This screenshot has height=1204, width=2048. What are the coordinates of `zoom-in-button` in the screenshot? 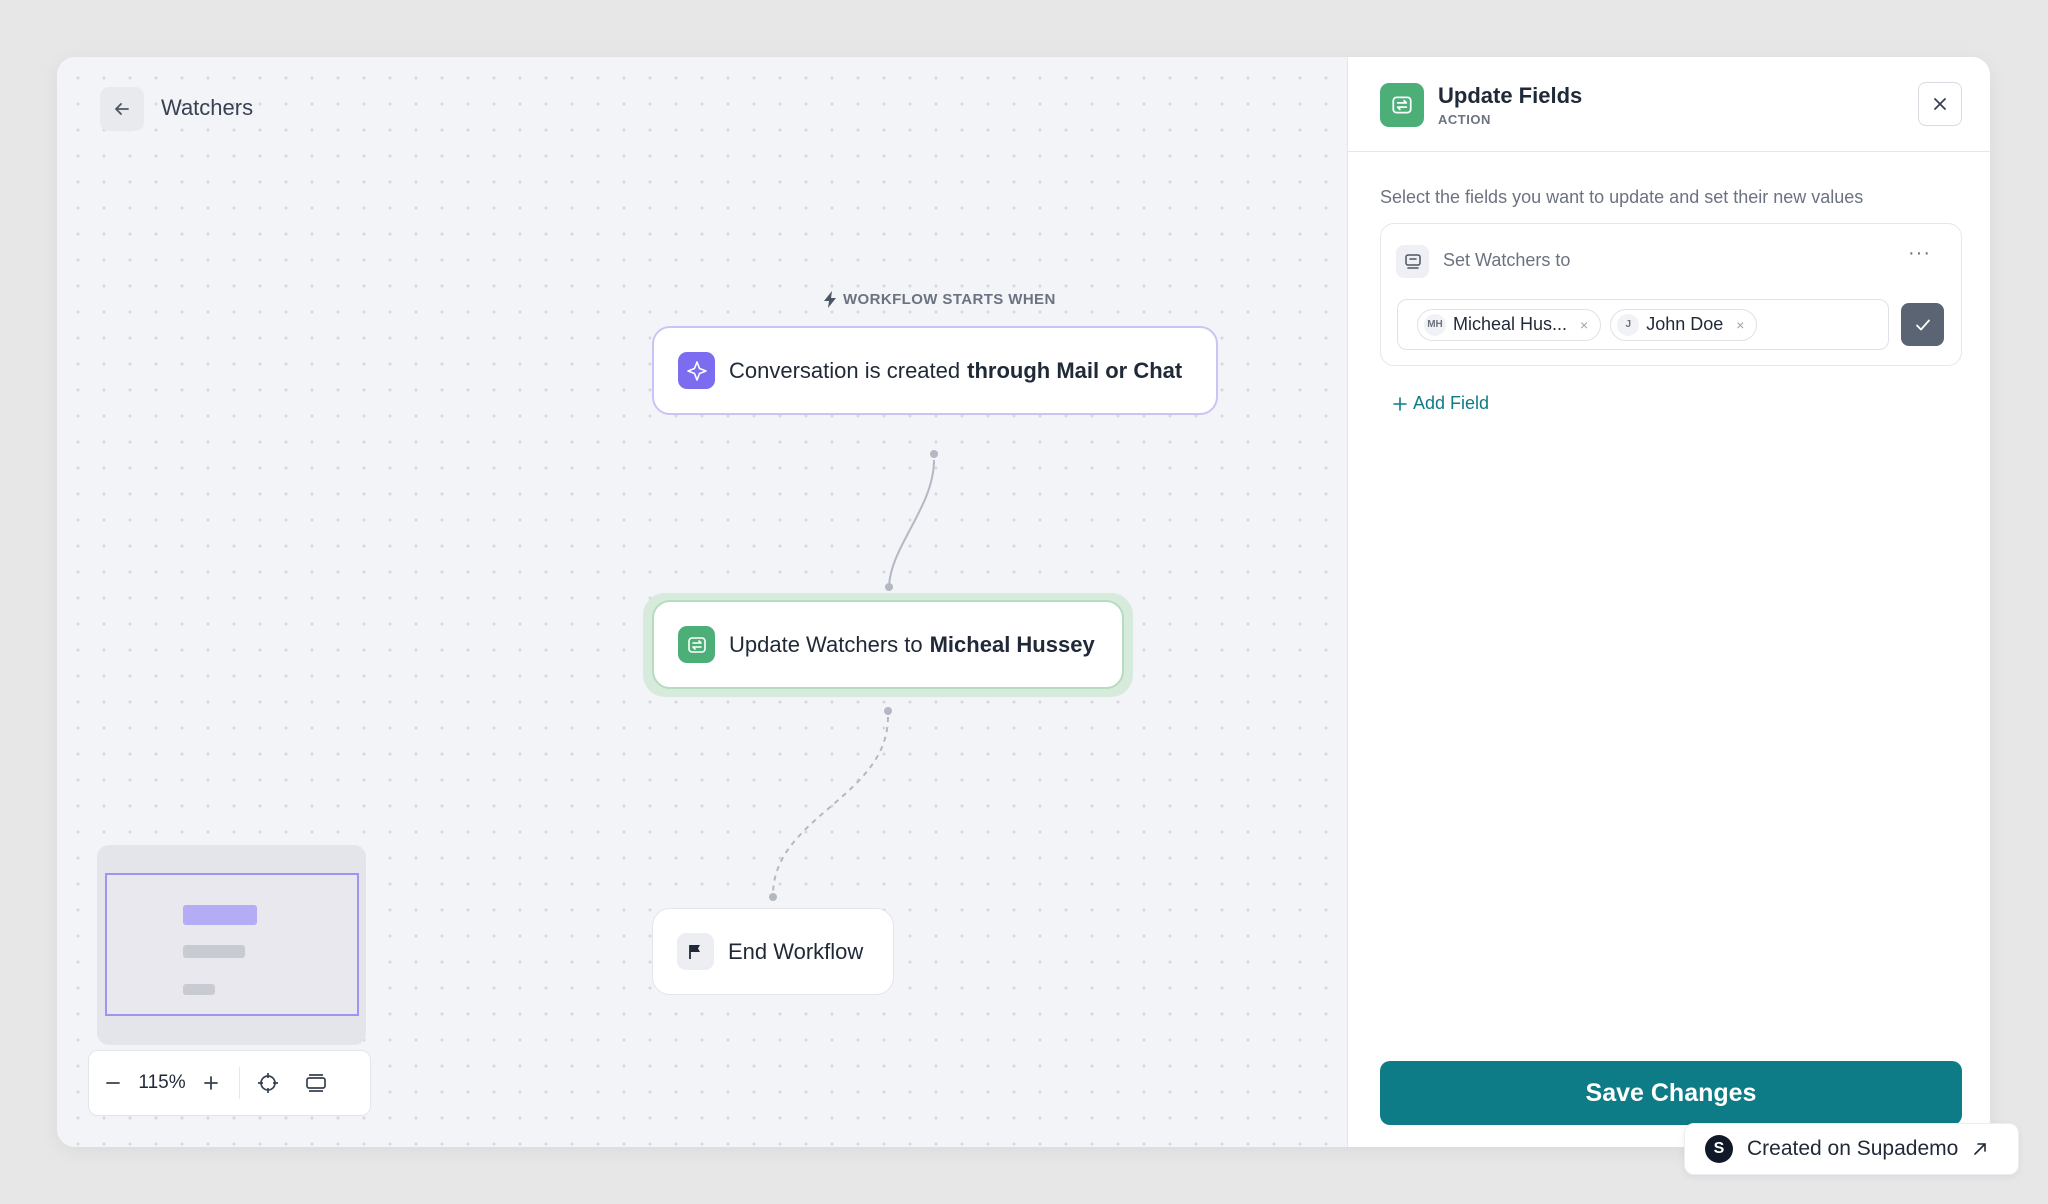 It's located at (211, 1083).